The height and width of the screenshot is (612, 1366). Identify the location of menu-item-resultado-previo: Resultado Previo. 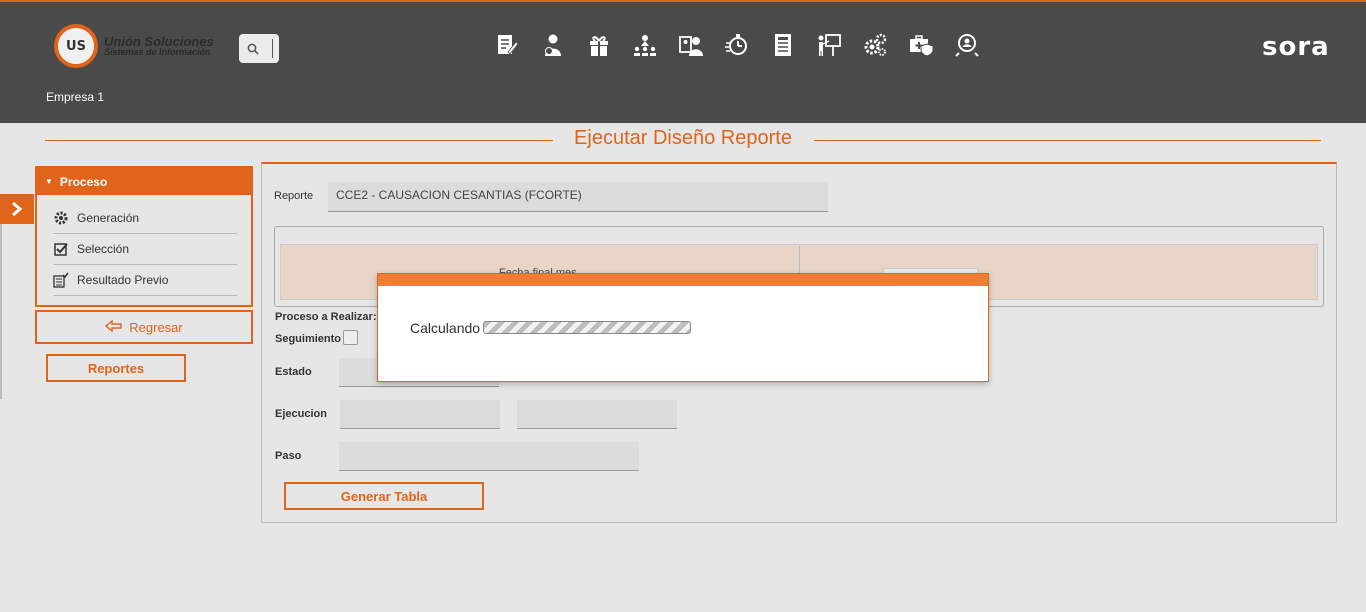
(145, 280).